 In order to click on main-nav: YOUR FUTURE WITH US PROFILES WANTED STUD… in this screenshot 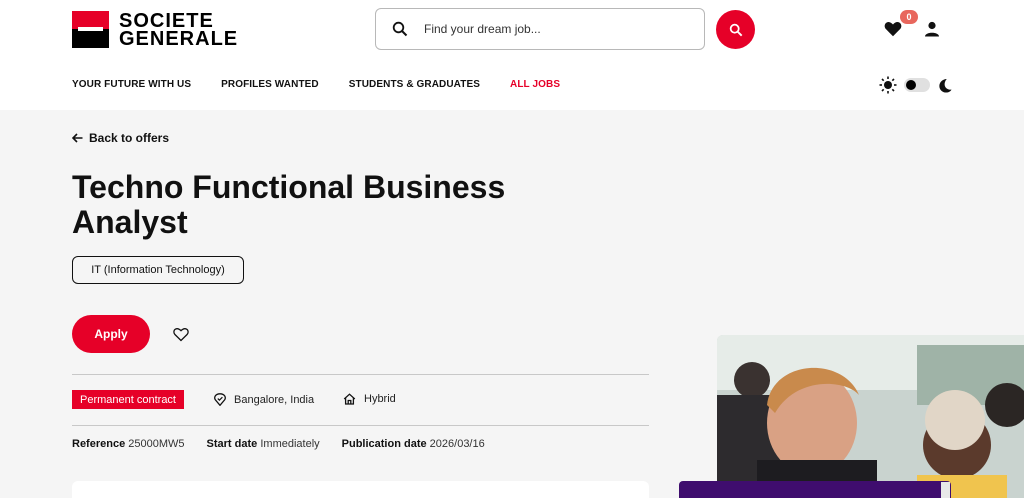, I will do `click(331, 84)`.